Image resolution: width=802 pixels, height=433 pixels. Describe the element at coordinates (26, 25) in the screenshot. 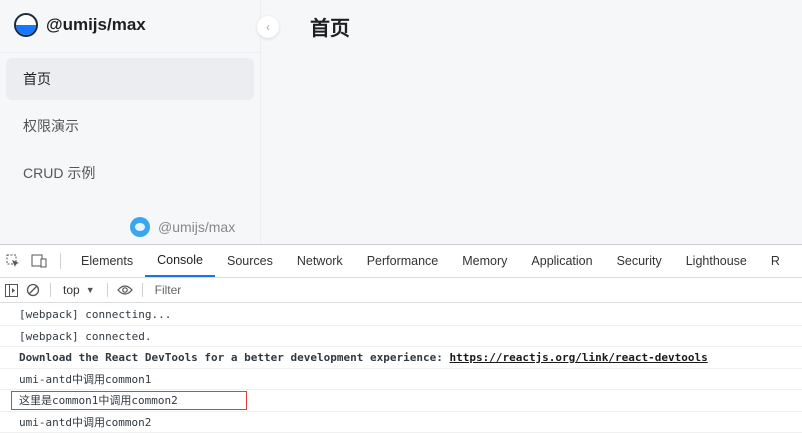

I see `umi-logo-icon` at that location.